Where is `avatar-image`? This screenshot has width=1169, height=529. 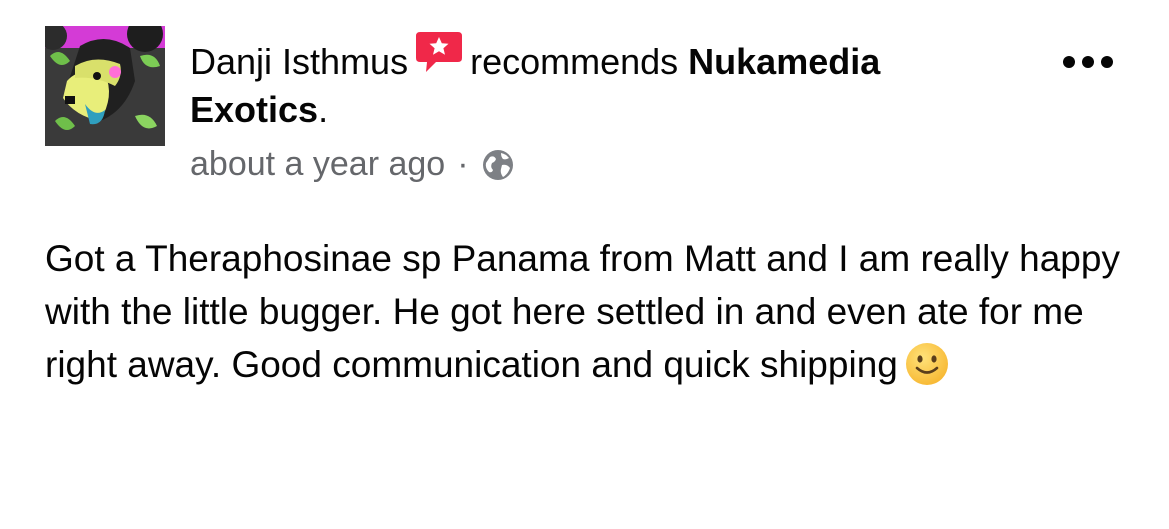 avatar-image is located at coordinates (105, 86).